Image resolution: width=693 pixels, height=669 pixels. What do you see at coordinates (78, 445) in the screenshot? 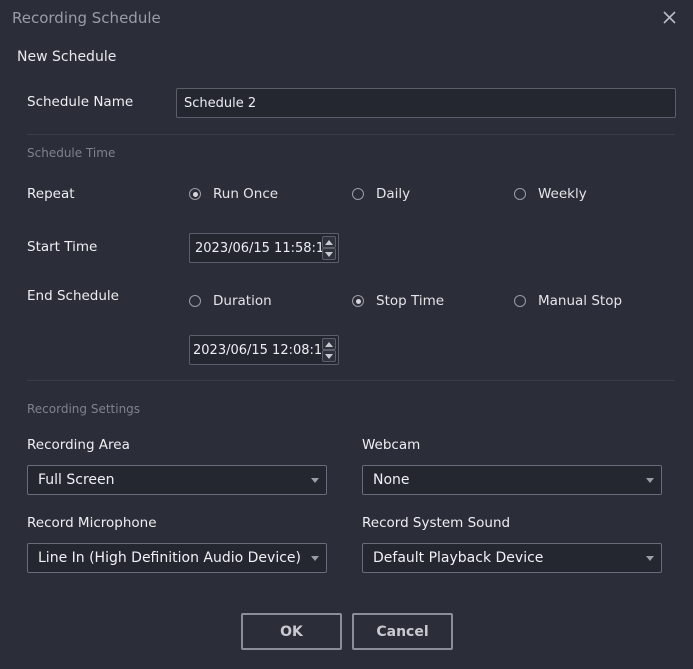
I see `recording-area-label: Recording Area` at bounding box center [78, 445].